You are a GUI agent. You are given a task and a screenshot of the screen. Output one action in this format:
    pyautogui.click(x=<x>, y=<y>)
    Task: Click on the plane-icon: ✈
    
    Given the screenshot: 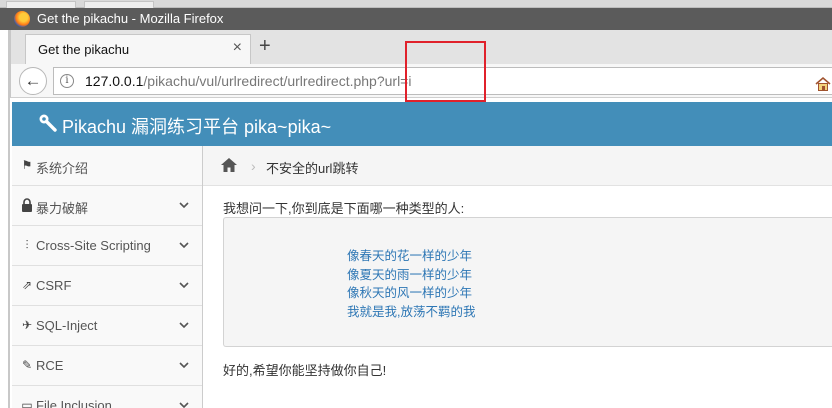 What is the action you would take?
    pyautogui.click(x=27, y=325)
    